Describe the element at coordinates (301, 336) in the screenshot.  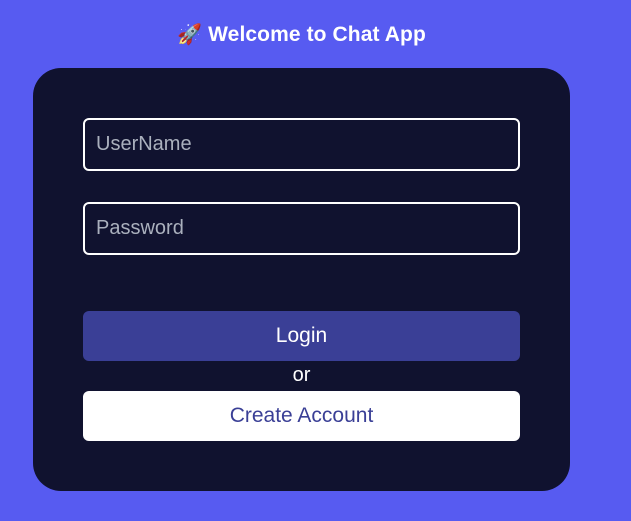
I see `login-button: Login` at that location.